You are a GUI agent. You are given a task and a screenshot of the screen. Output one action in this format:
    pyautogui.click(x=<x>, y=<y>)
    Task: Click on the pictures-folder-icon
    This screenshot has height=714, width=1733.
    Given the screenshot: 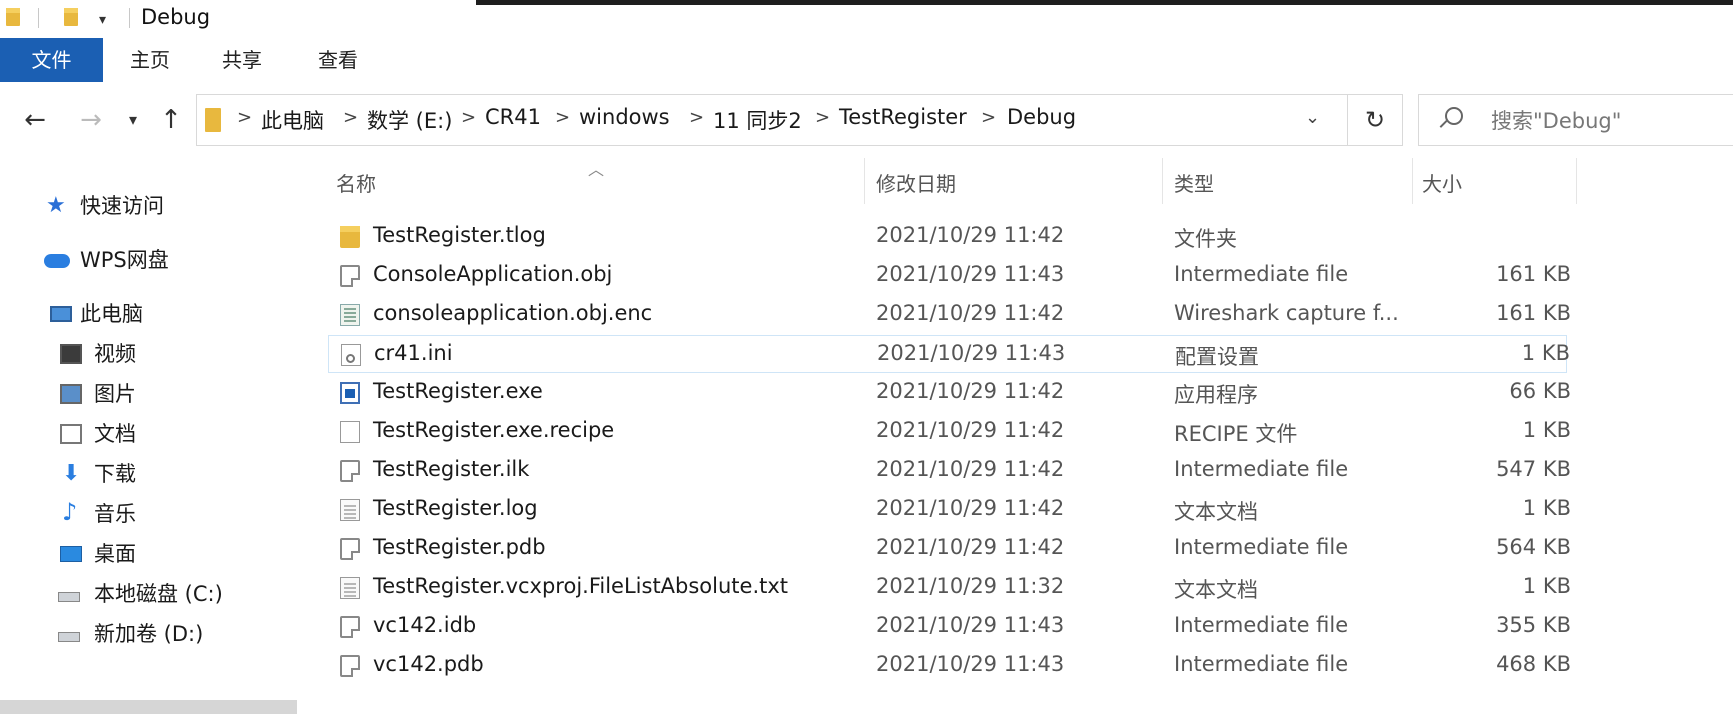 What is the action you would take?
    pyautogui.click(x=71, y=394)
    